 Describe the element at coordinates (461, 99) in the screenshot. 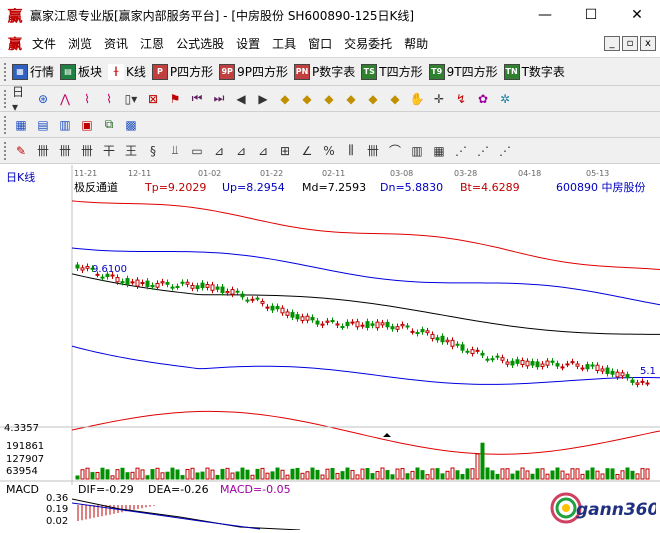

I see `trend-icon: ↯` at that location.